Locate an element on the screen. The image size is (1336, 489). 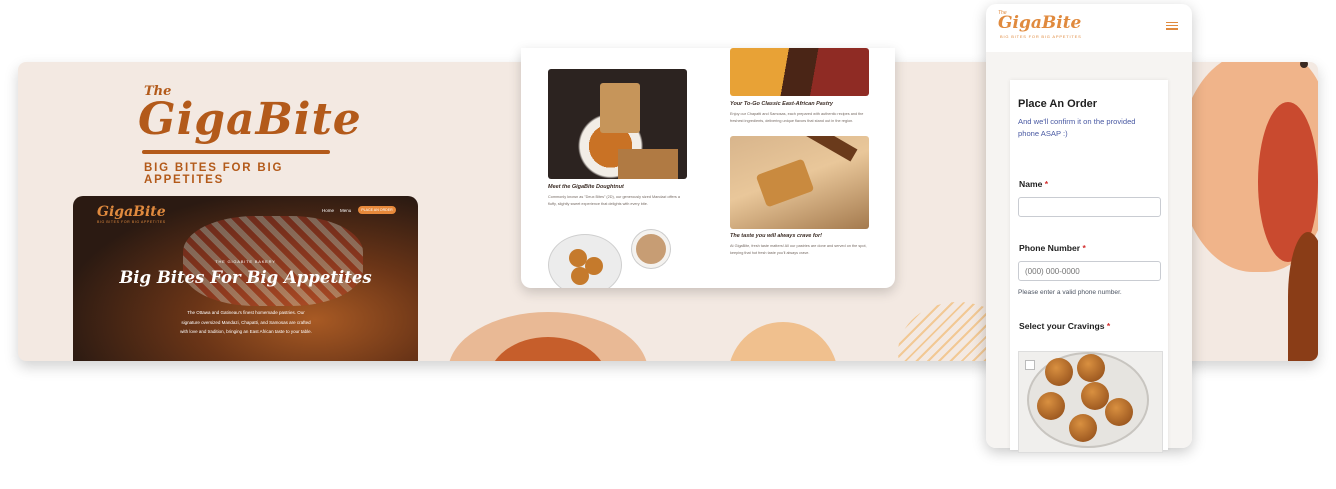
mobile-header: The GigaBite BIG BITES FOR BIG APPETITES is located at coordinates (1089, 28).